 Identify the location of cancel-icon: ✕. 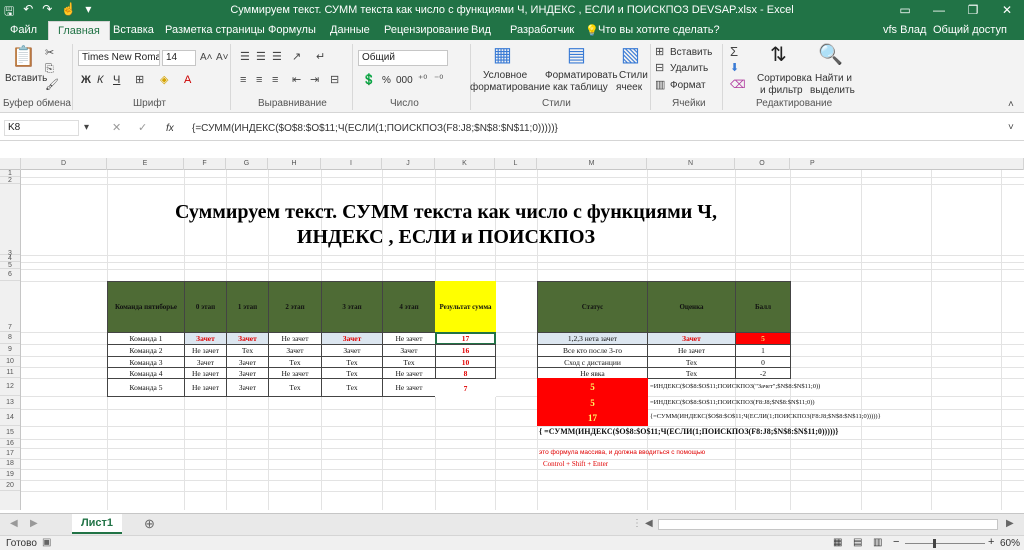
(116, 128).